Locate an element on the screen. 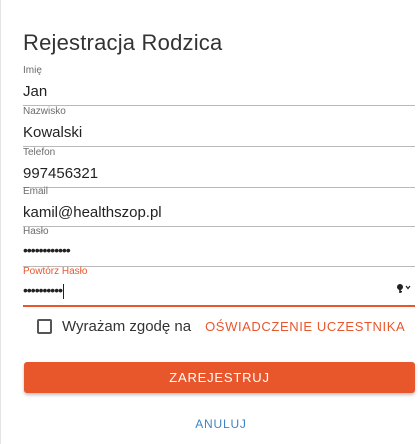 This screenshot has width=420, height=444. consent-row: Wyrażam zgodę na OŚWIADCZENIE UCZESTNIKA is located at coordinates (221, 326).